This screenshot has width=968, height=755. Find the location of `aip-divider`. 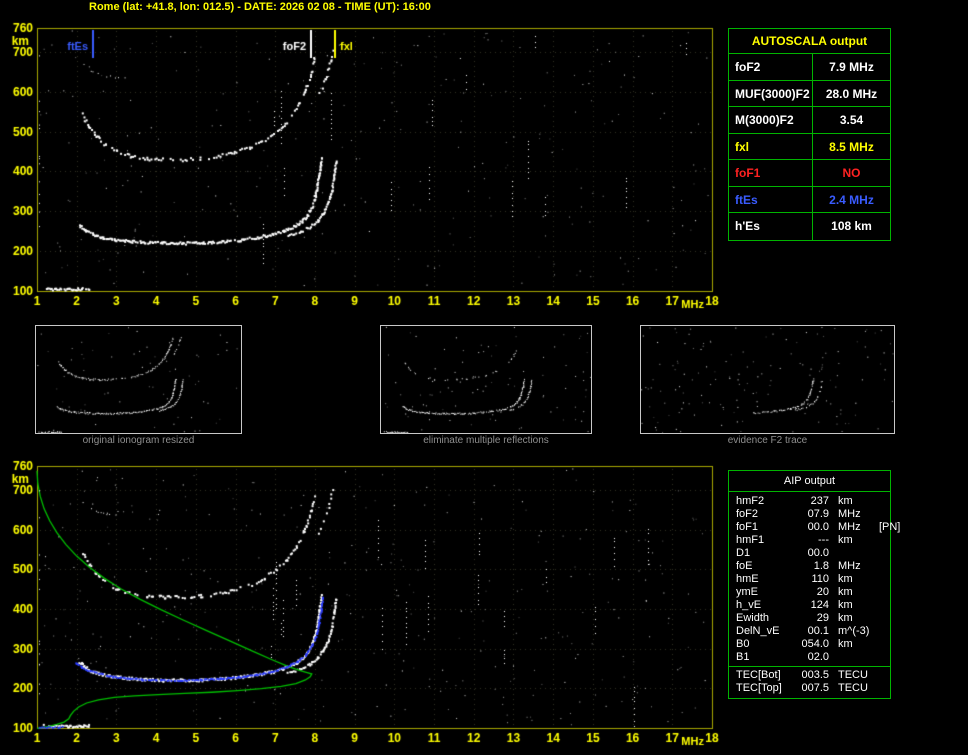

aip-divider is located at coordinates (809, 666).